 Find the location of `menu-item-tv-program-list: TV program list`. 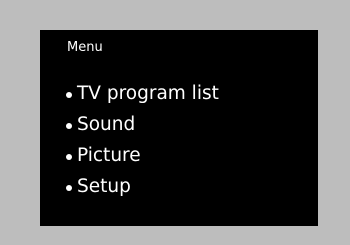

menu-item-tv-program-list: TV program list is located at coordinates (142, 93).